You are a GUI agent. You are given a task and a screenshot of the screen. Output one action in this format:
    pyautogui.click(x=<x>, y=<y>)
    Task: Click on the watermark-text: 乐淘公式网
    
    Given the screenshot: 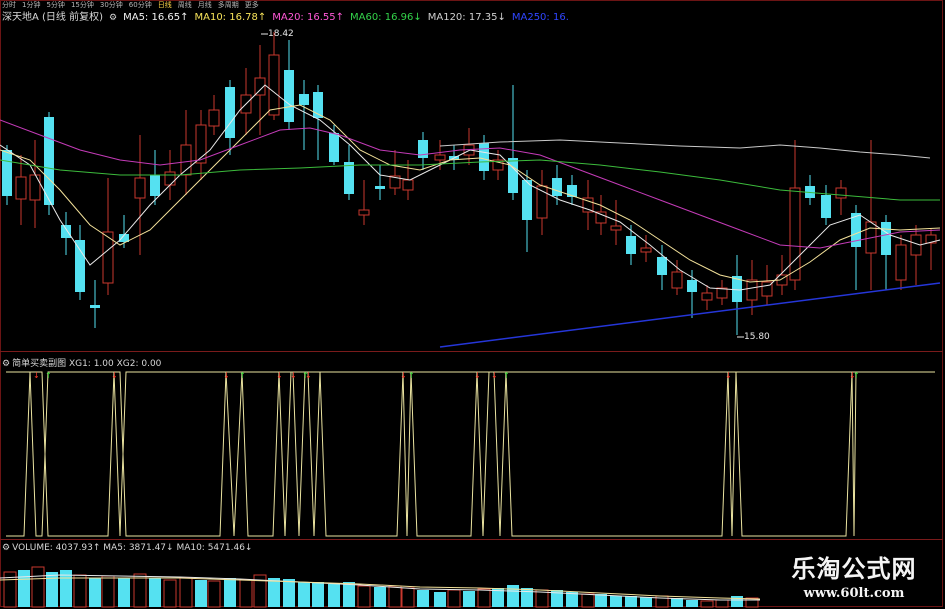 What is the action you would take?
    pyautogui.click(x=854, y=568)
    